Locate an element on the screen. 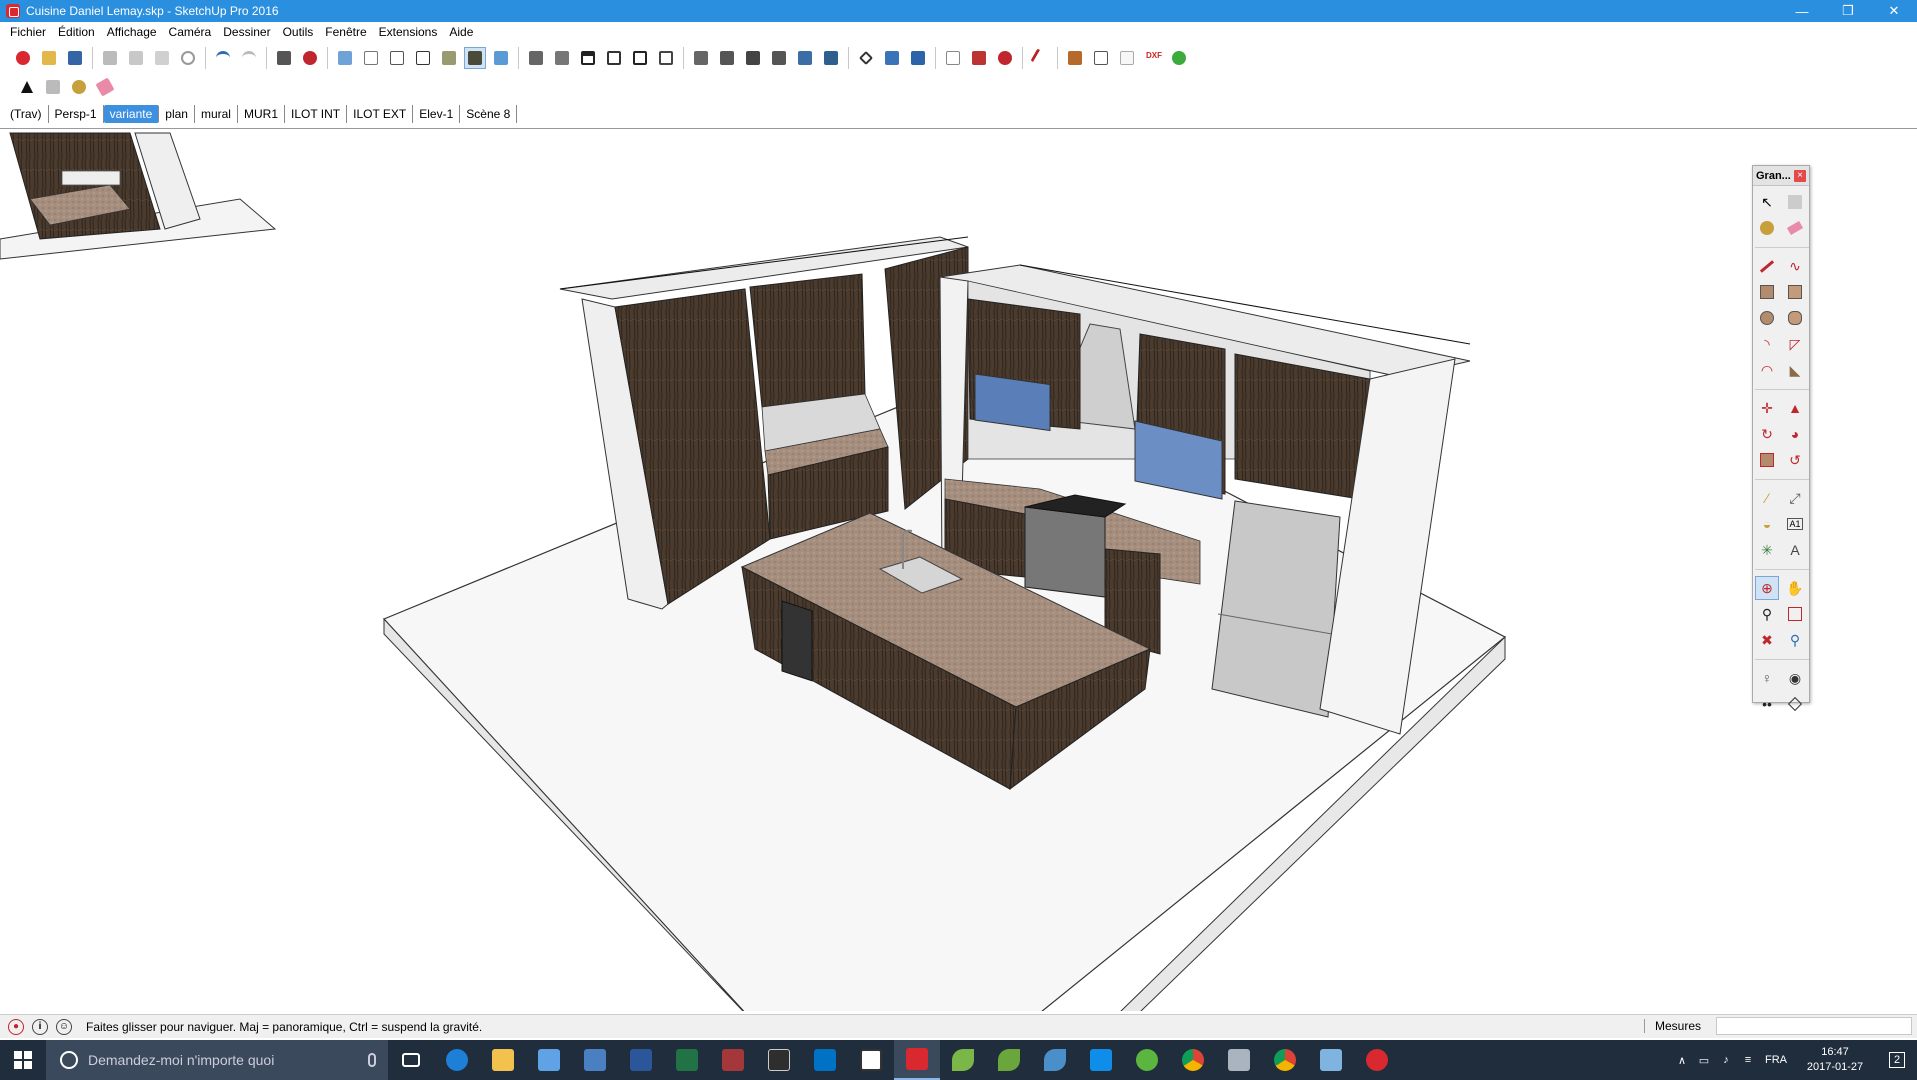  edge-button is located at coordinates (457, 1060).